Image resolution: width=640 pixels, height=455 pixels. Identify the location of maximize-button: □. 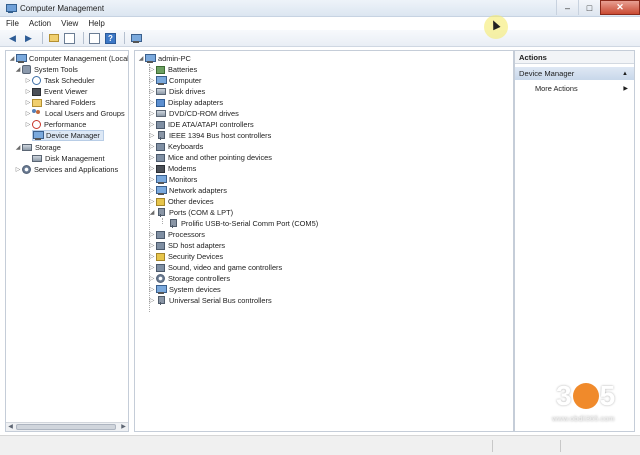
(589, 7).